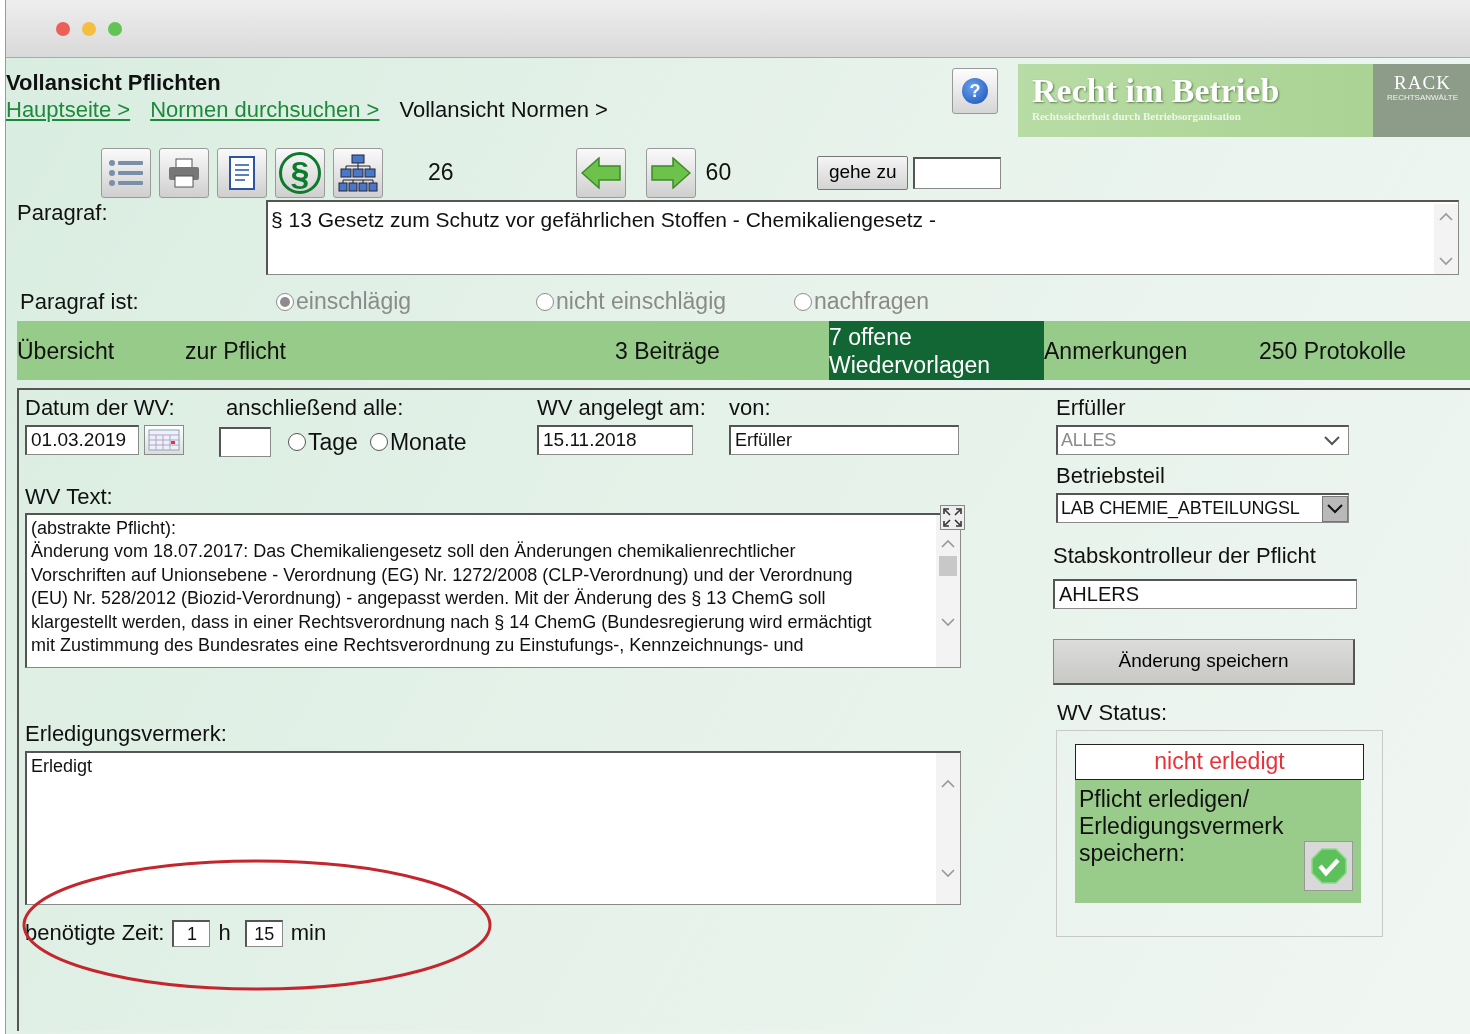  I want to click on tab: Übersicht, so click(101, 350).